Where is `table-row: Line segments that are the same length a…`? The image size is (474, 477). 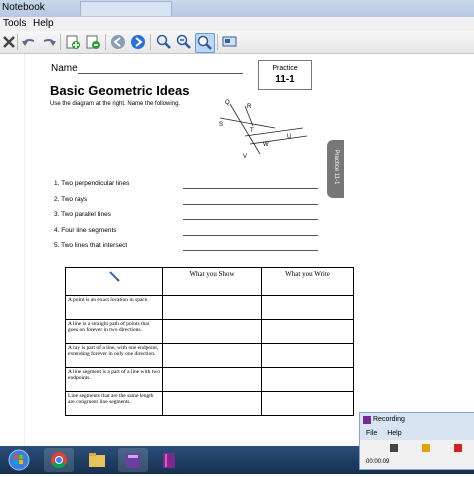 table-row: Line segments that are the same length a… is located at coordinates (209, 403).